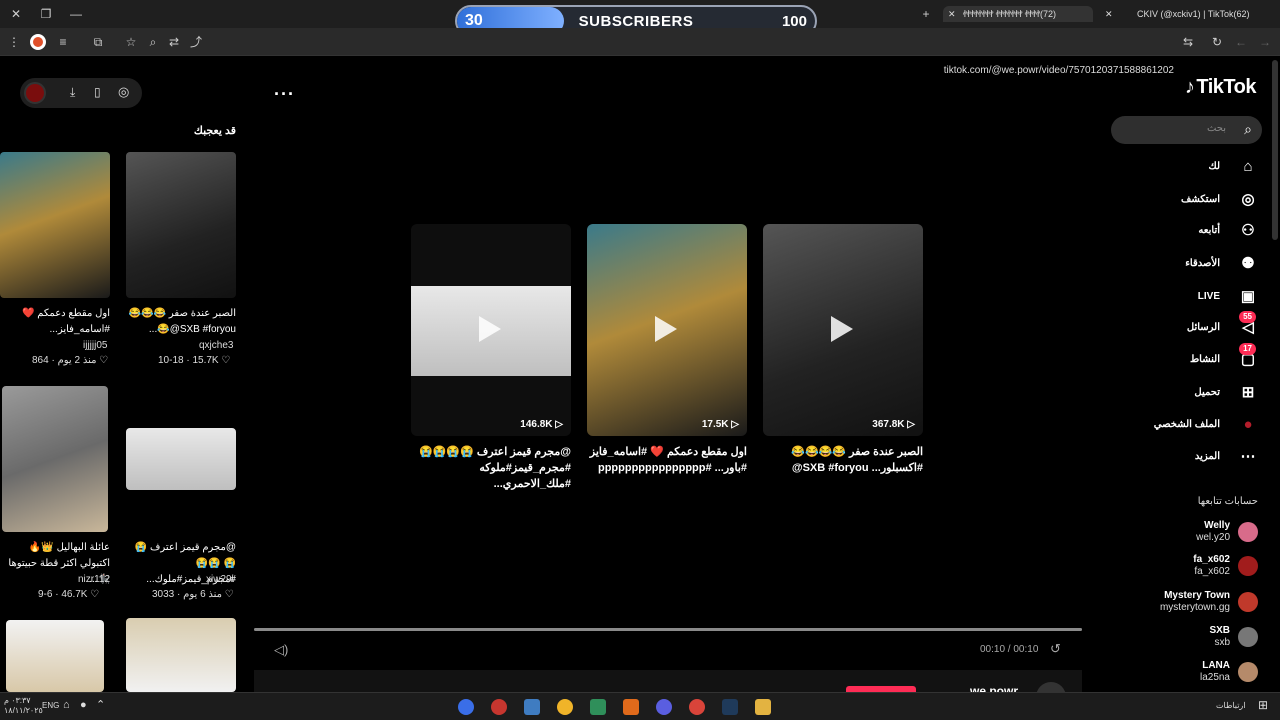 This screenshot has height=720, width=1280. What do you see at coordinates (1178, 567) in the screenshot?
I see `following-account: fa_x602 fa_x602` at bounding box center [1178, 567].